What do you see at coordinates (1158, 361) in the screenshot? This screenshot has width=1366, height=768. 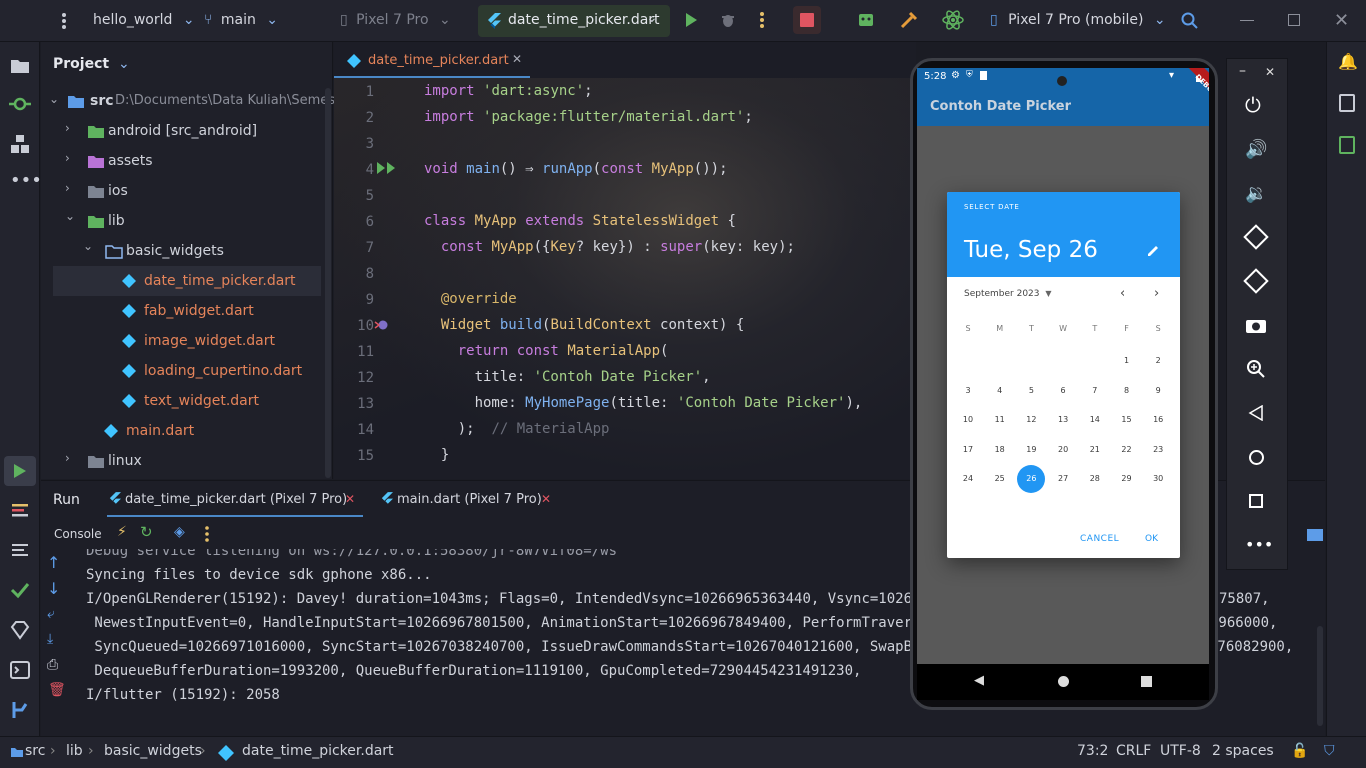 I see `calendar-day: 2` at bounding box center [1158, 361].